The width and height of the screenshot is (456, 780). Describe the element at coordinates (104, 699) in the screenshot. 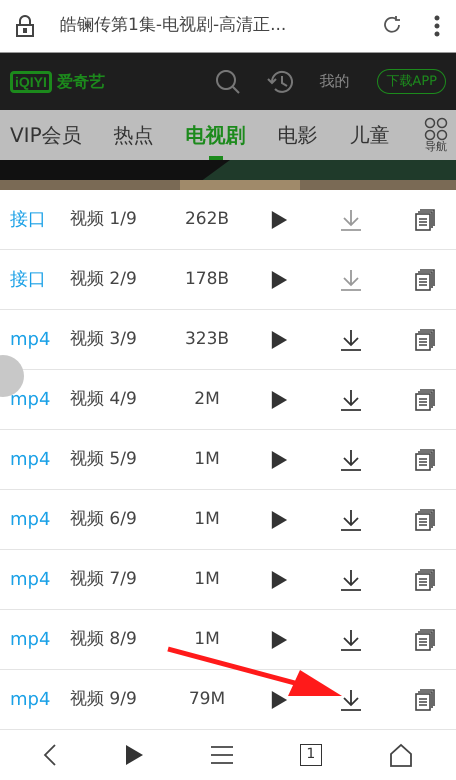

I see `video-name: 视频 9/9` at that location.